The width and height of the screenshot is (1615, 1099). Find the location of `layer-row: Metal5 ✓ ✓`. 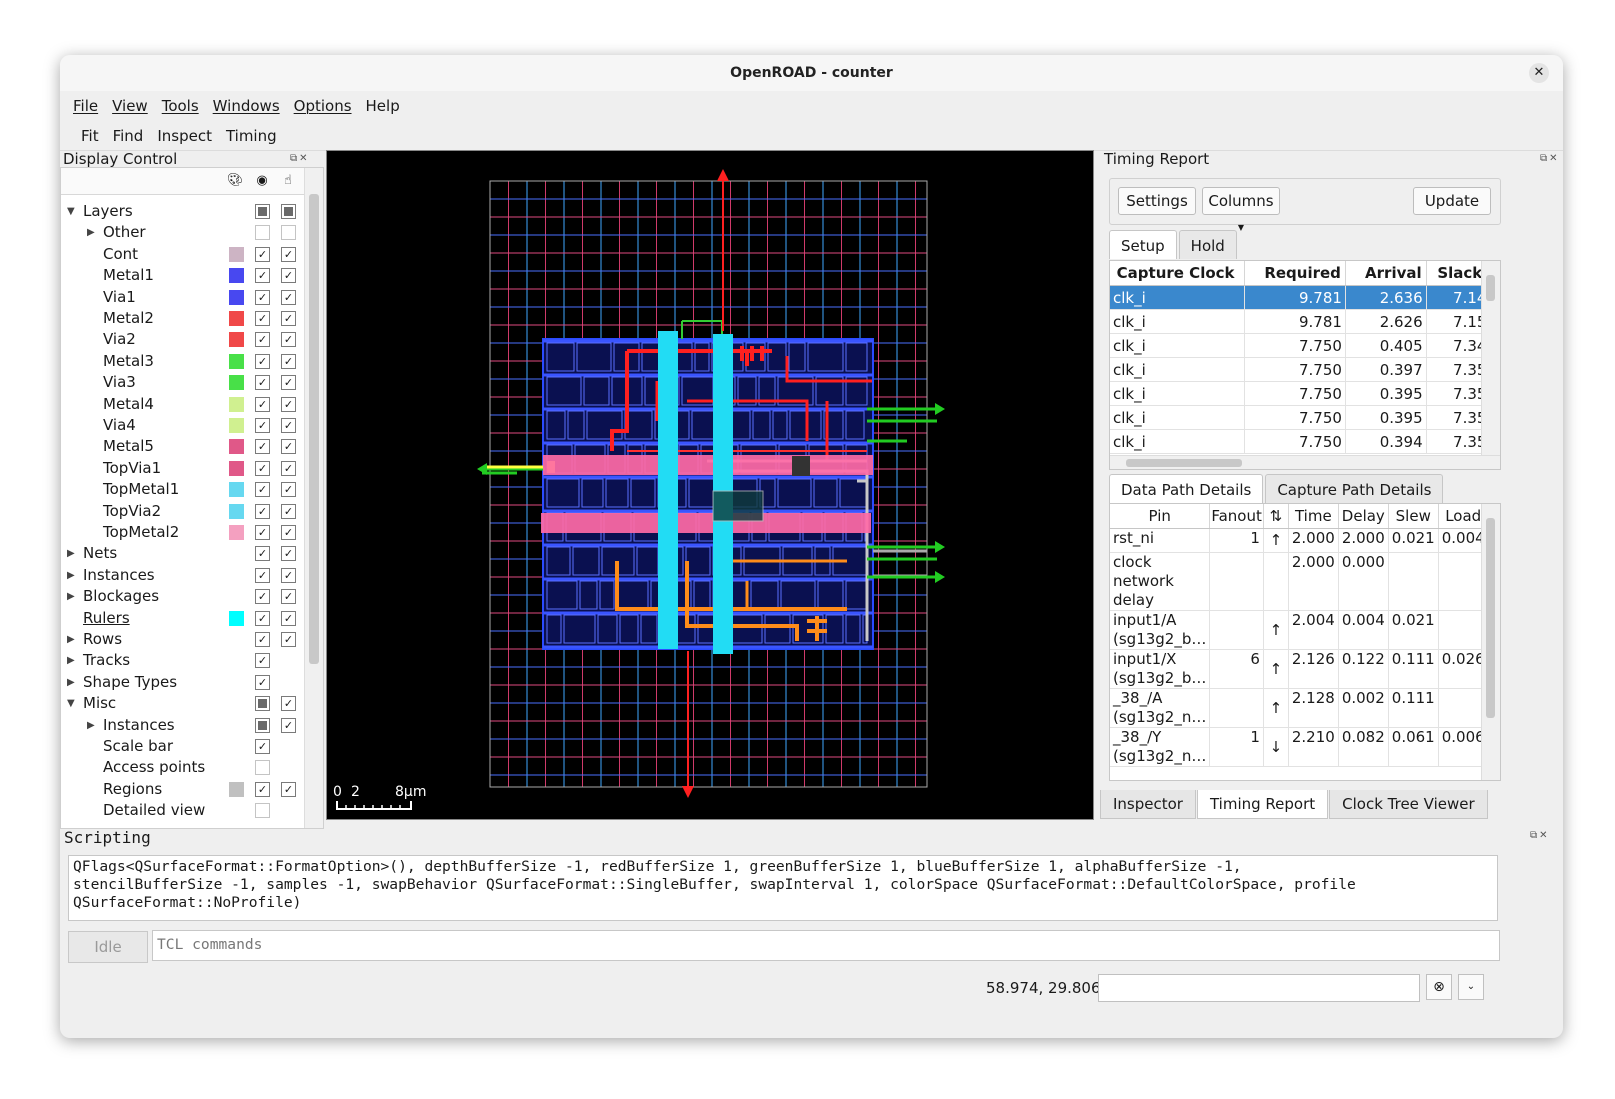

layer-row: Metal5 ✓ ✓ is located at coordinates (192, 446).